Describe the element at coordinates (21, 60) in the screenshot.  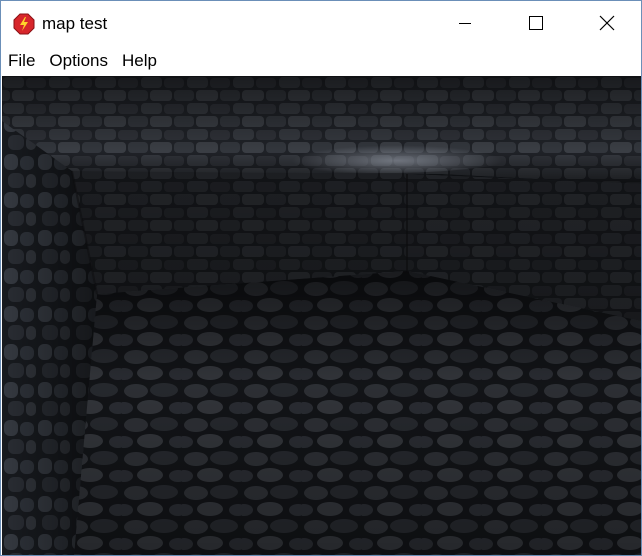
I see `menu-file: File` at that location.